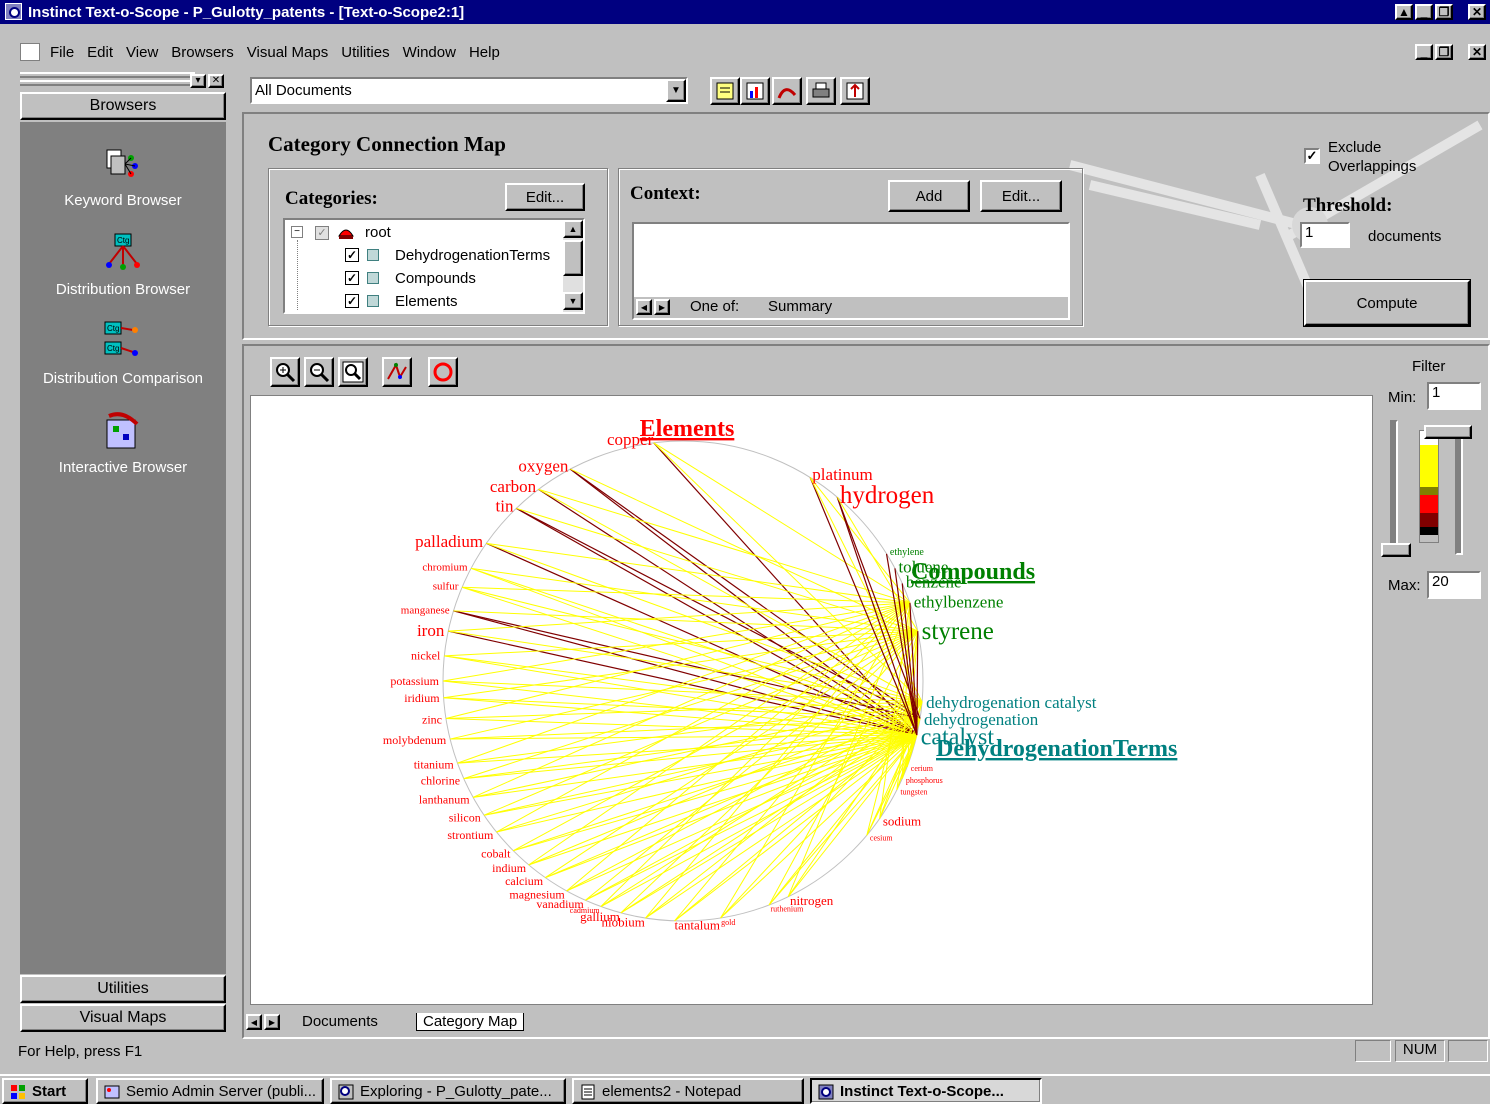 The width and height of the screenshot is (1490, 1104). Describe the element at coordinates (714, 306) in the screenshot. I see `tab-one-of: One of:` at that location.